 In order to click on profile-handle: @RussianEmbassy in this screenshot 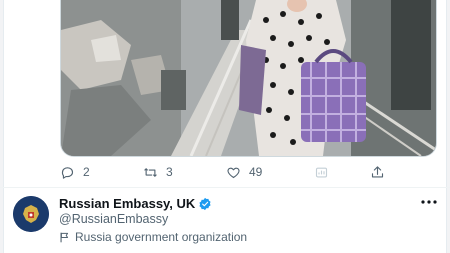, I will do `click(113, 219)`.